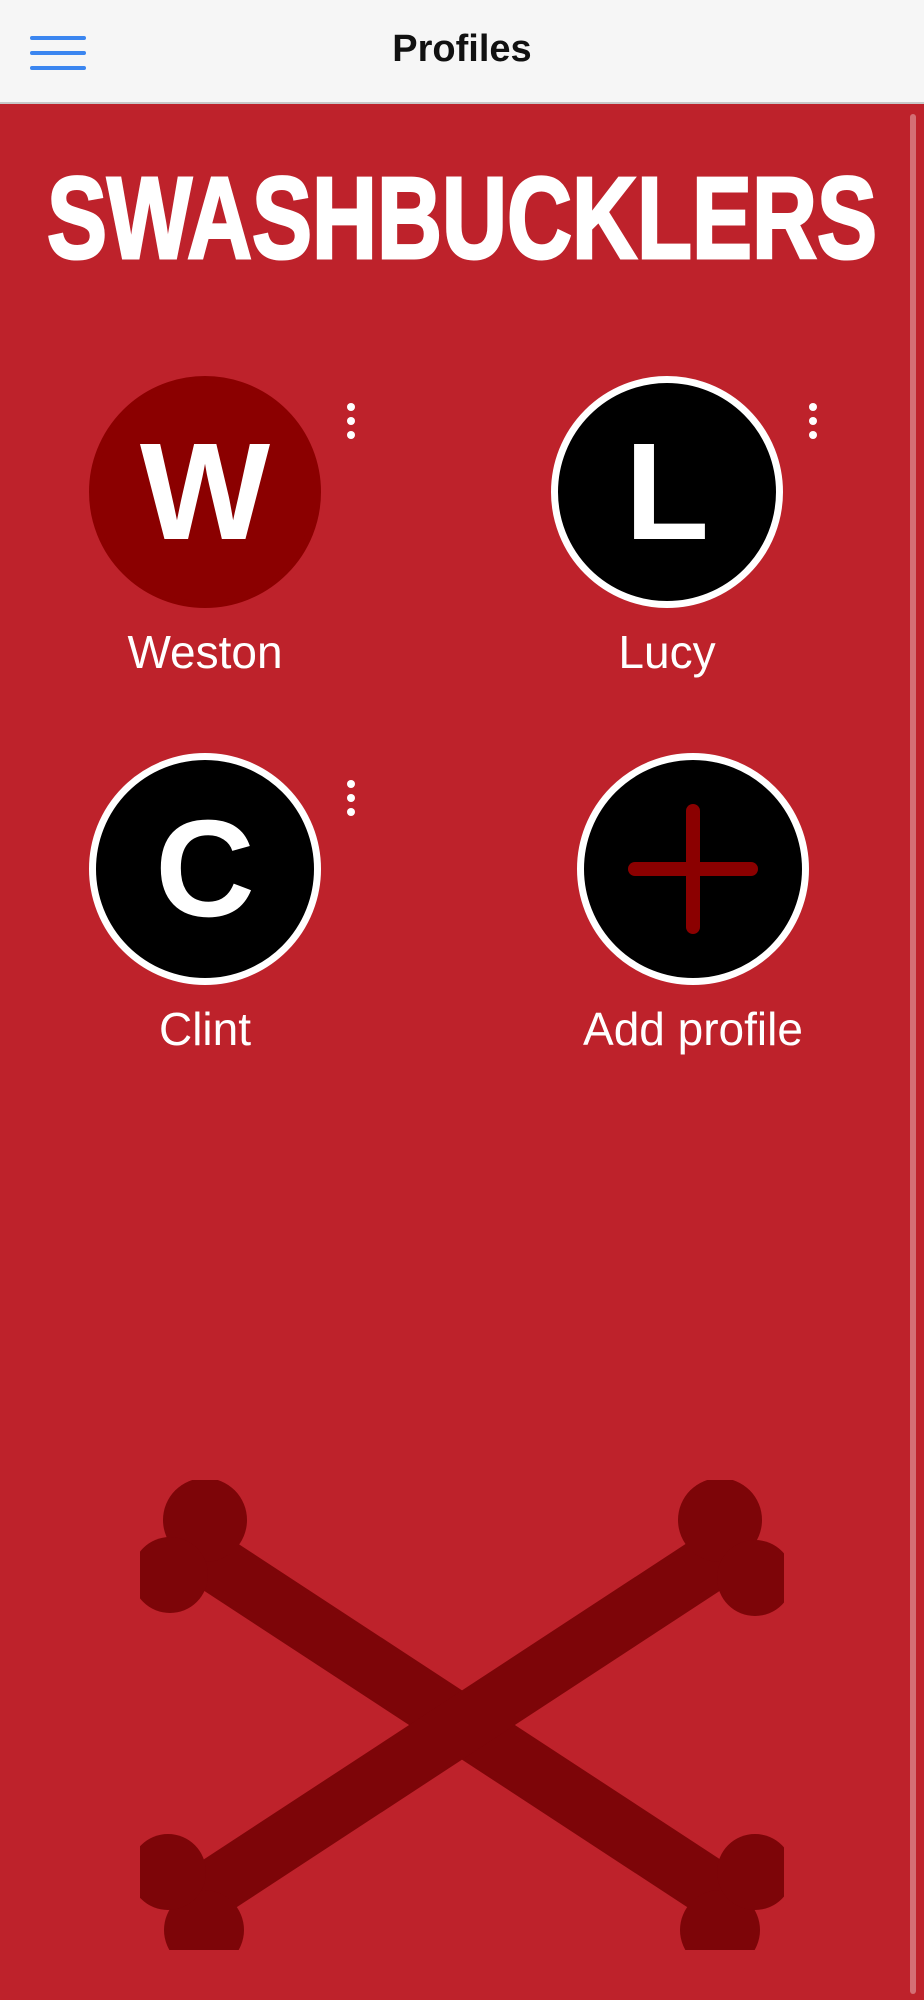  Describe the element at coordinates (462, 49) in the screenshot. I see `page-title: Profiles` at that location.